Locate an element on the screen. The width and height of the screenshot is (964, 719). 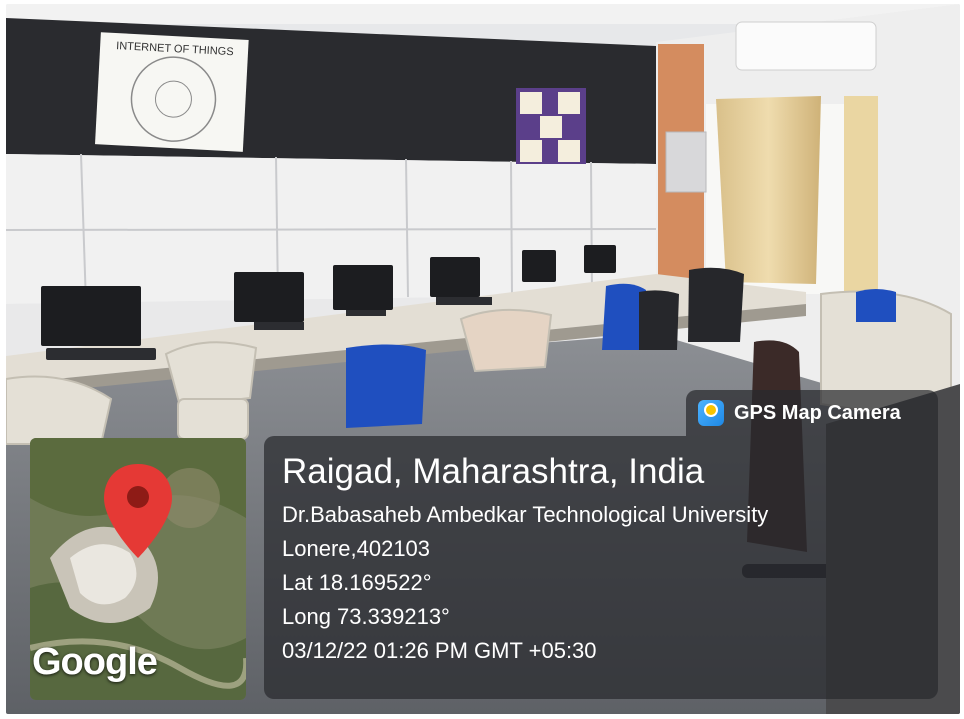
latitude: Lat 18.169522° is located at coordinates (357, 582).